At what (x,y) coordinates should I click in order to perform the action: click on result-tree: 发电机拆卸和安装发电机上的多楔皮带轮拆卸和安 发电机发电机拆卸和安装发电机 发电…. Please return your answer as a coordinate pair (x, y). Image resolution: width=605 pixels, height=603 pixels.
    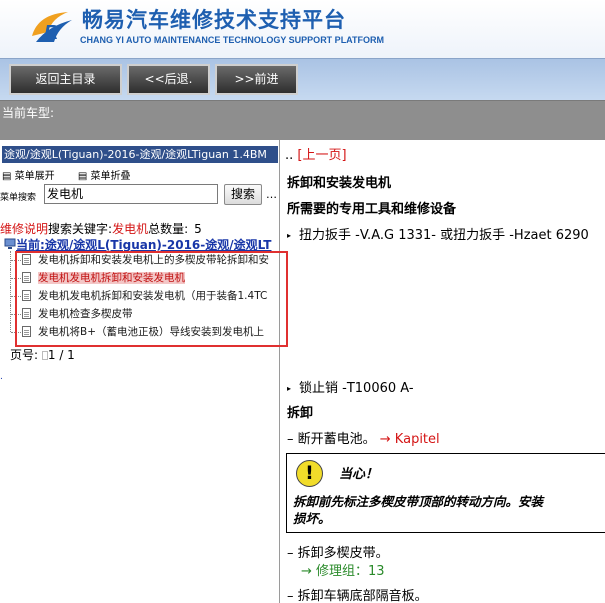
    Looking at the image, I should click on (142, 296).